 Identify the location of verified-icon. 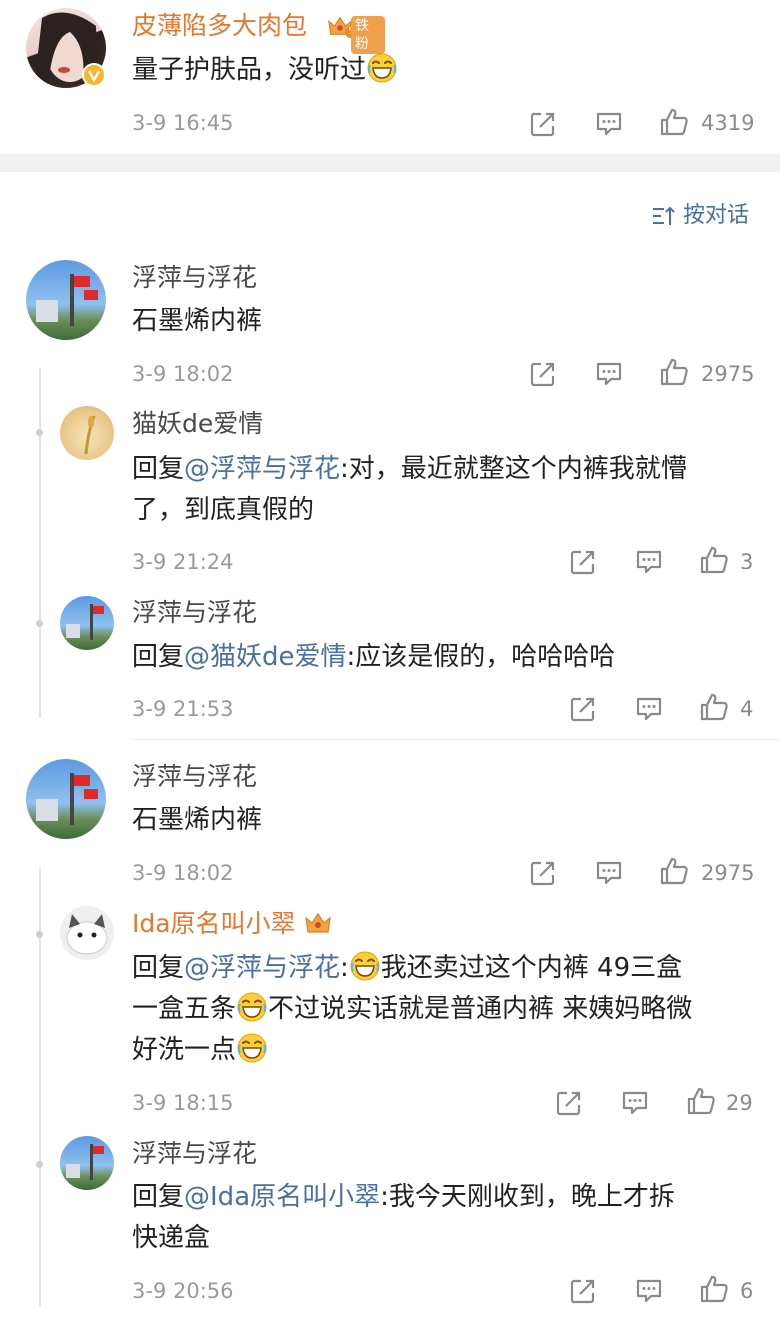
(94, 75).